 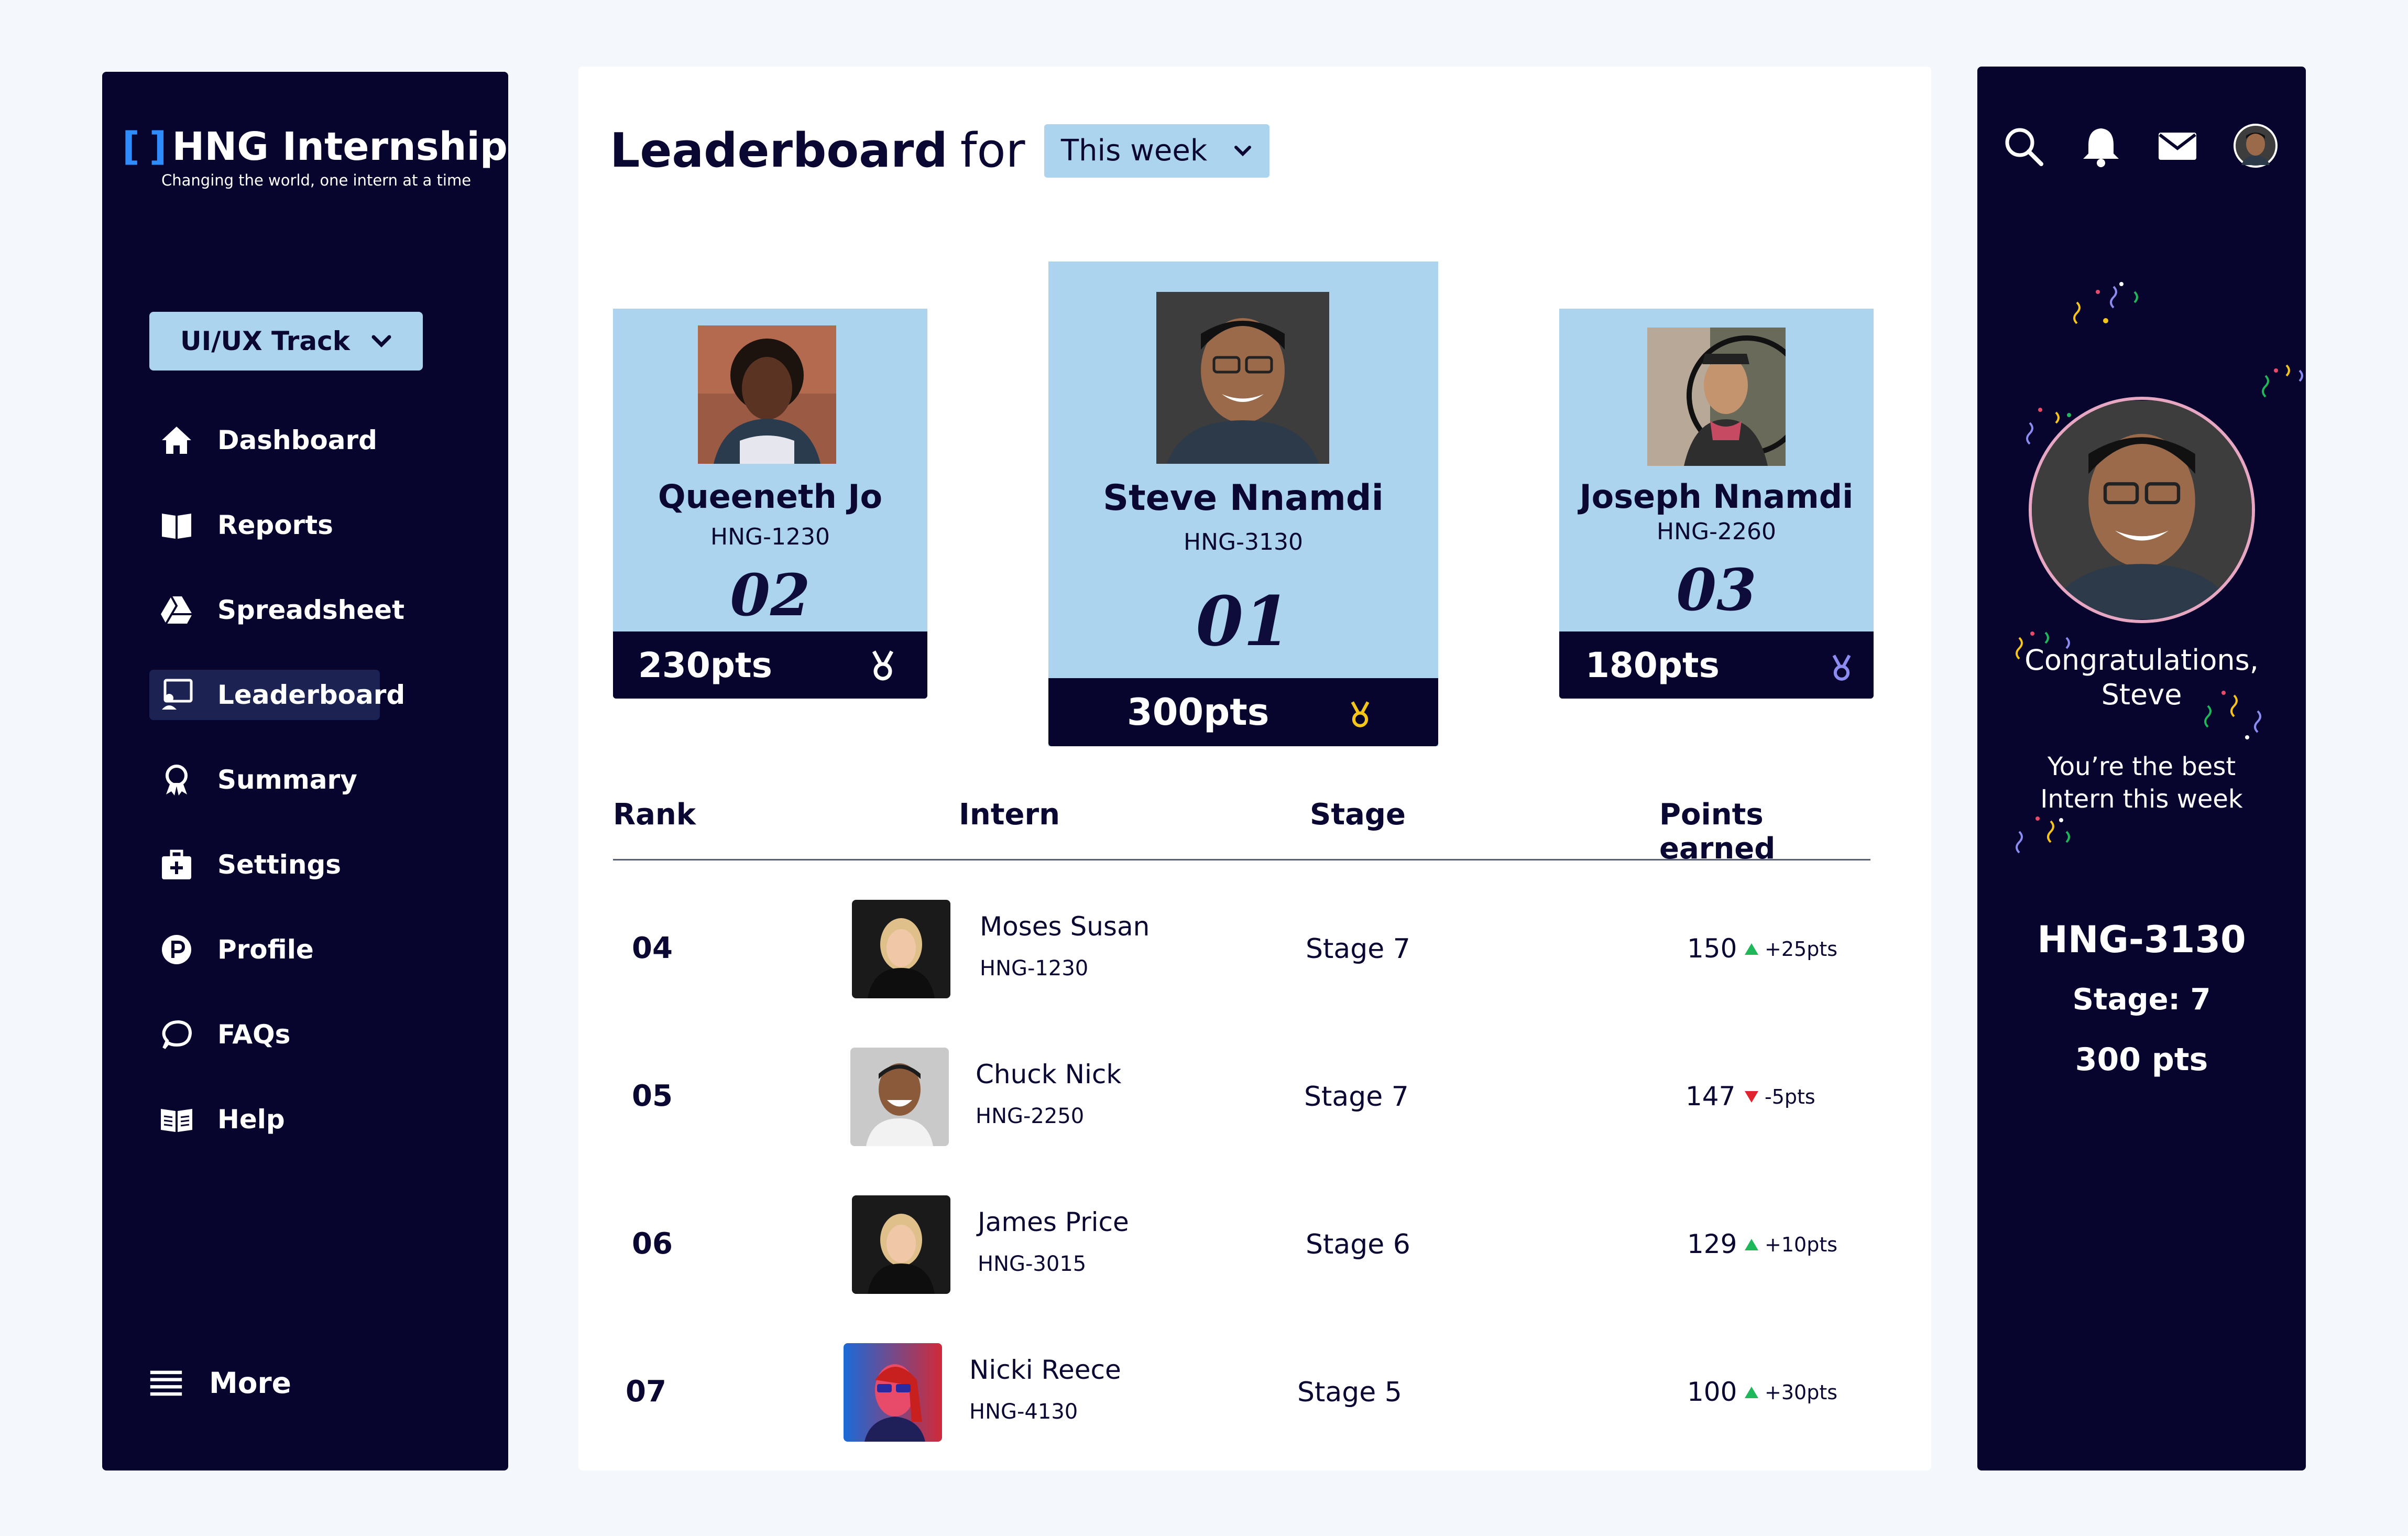 What do you see at coordinates (1801, 1244) in the screenshot?
I see `row-delta-value: +10pts` at bounding box center [1801, 1244].